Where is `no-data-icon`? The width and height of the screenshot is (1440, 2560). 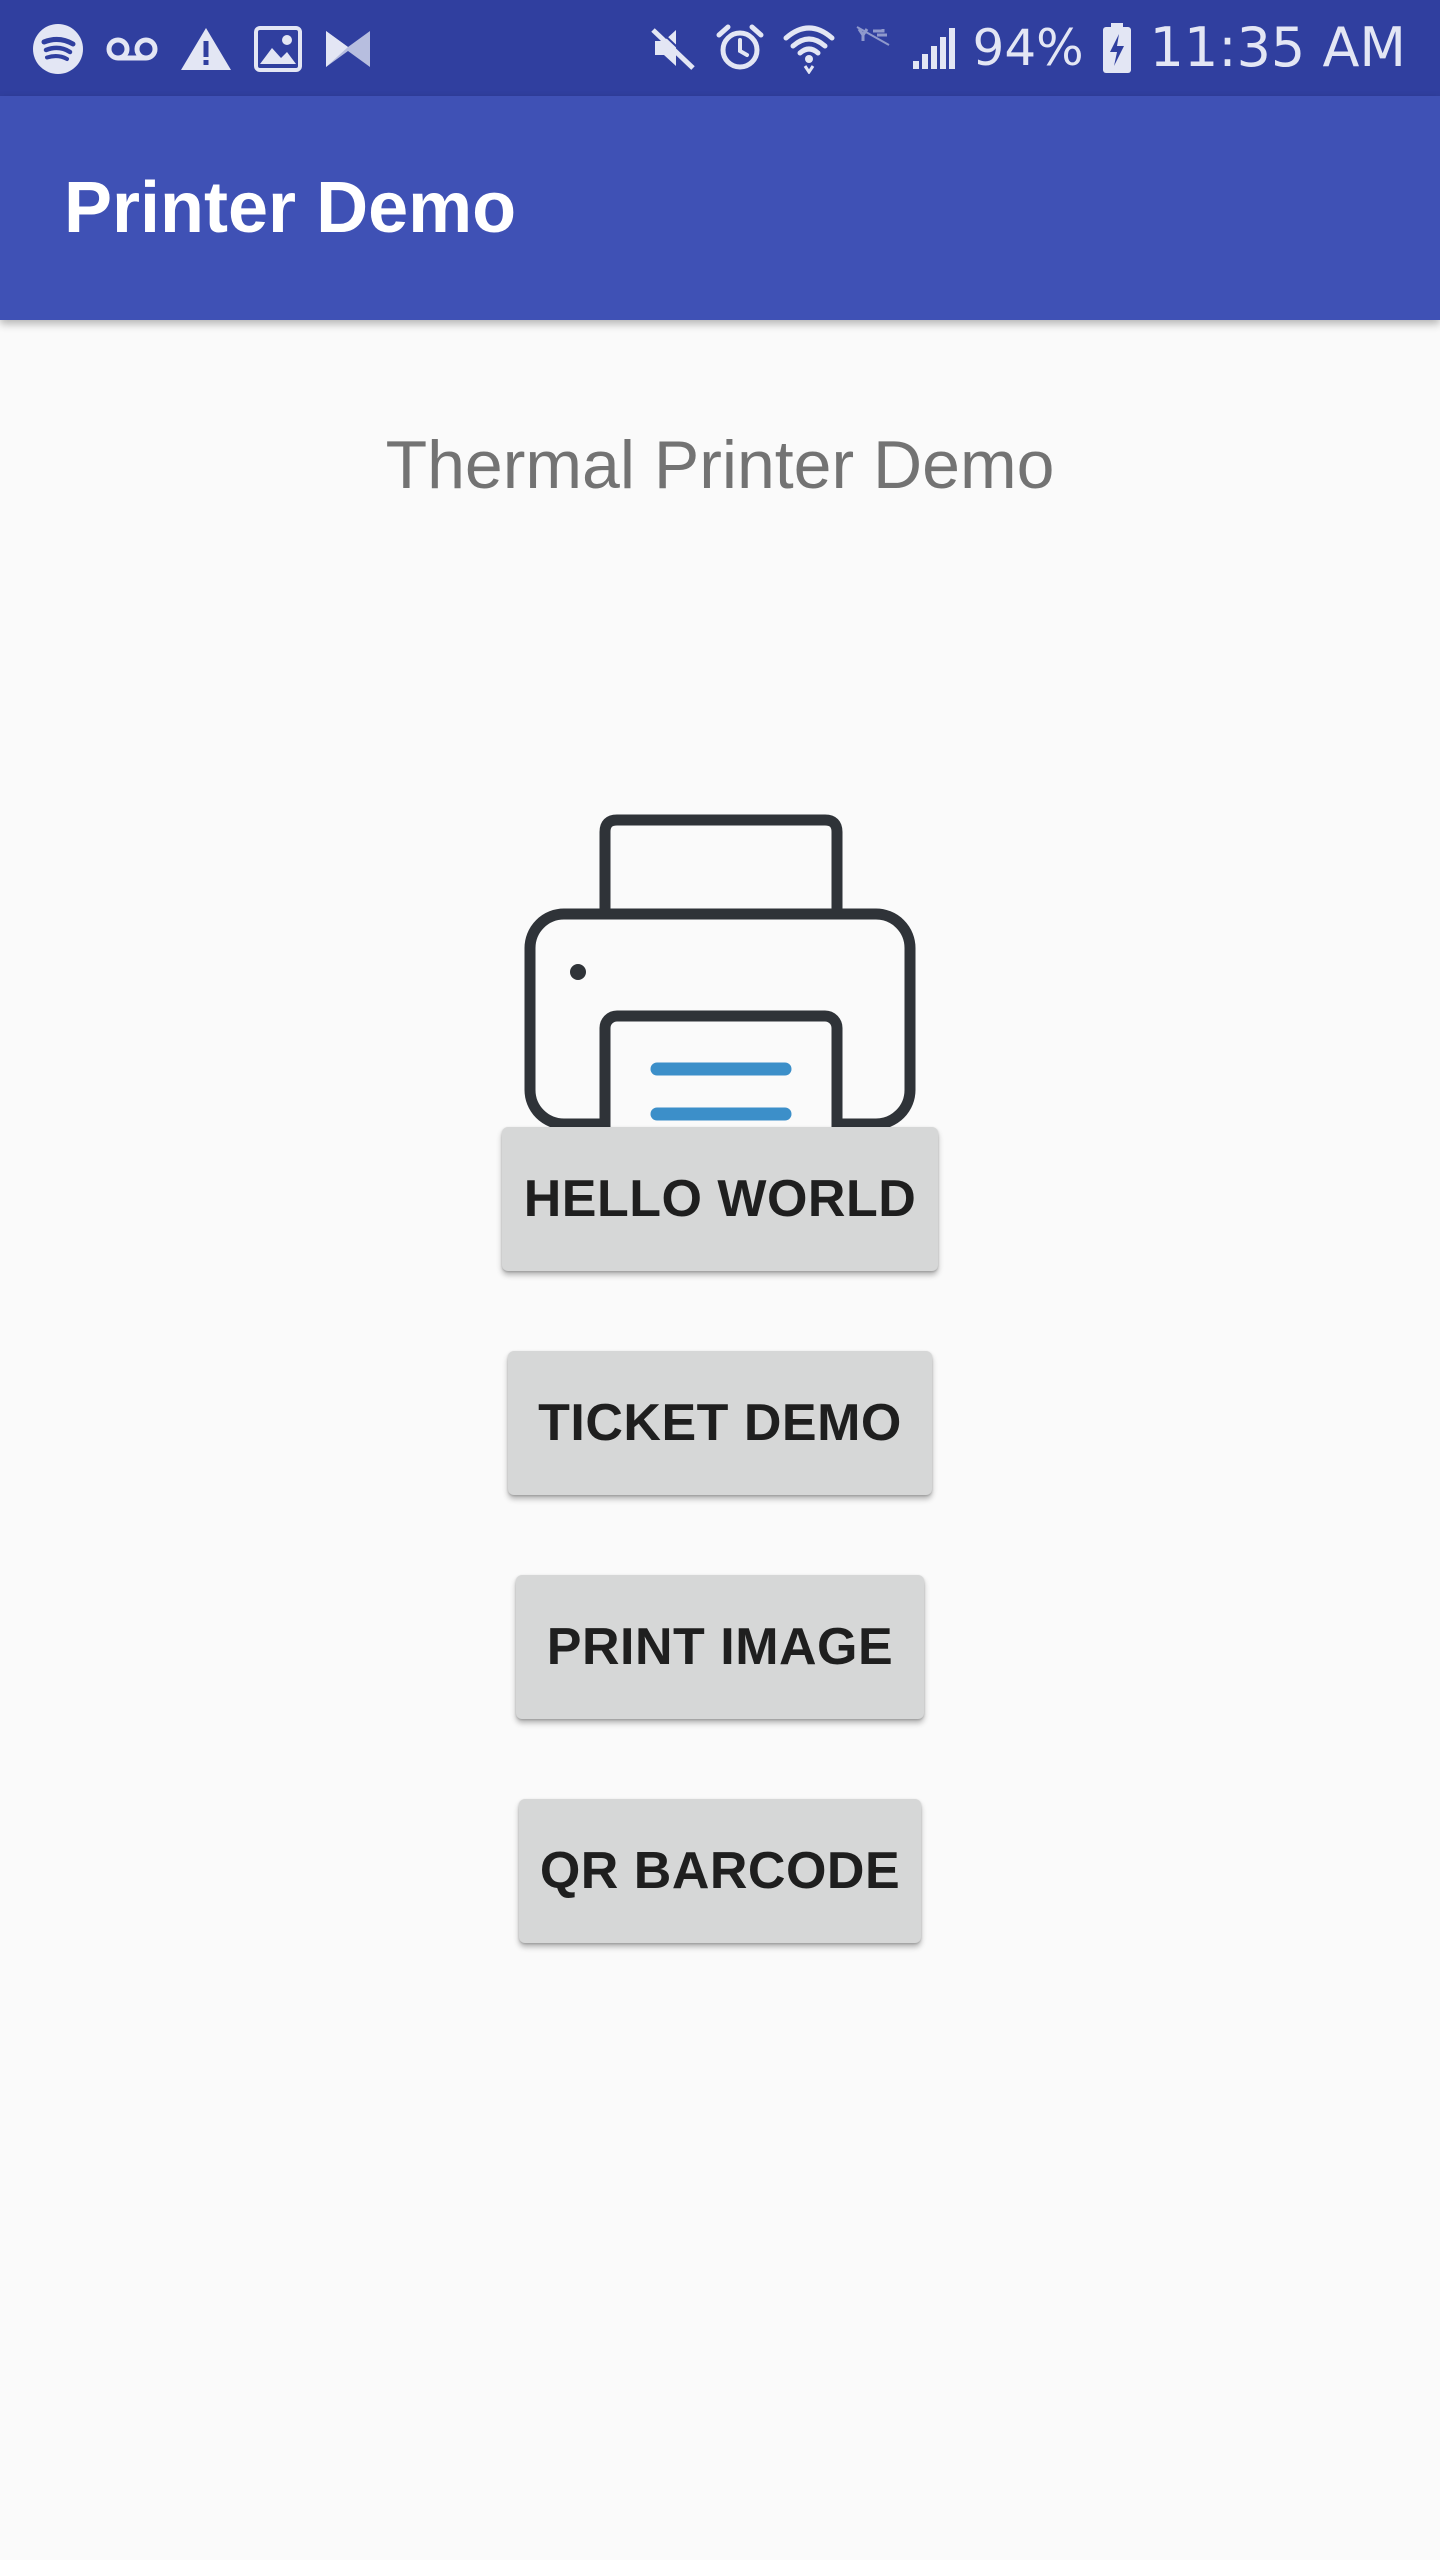 no-data-icon is located at coordinates (873, 48).